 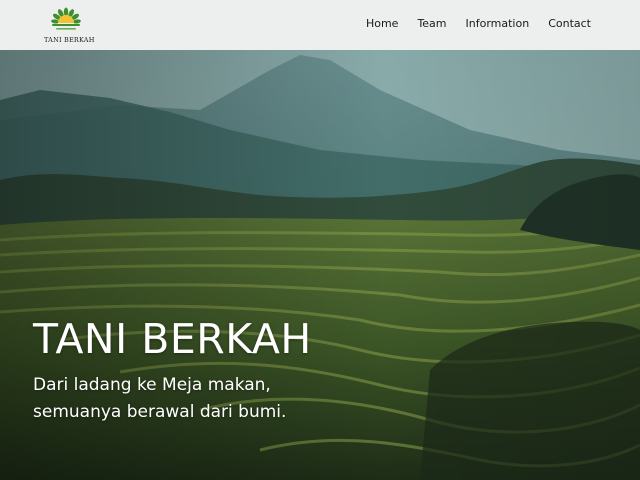 I want to click on hero-subtitle-line-2: semuanya berawal dari bumi., so click(x=160, y=412).